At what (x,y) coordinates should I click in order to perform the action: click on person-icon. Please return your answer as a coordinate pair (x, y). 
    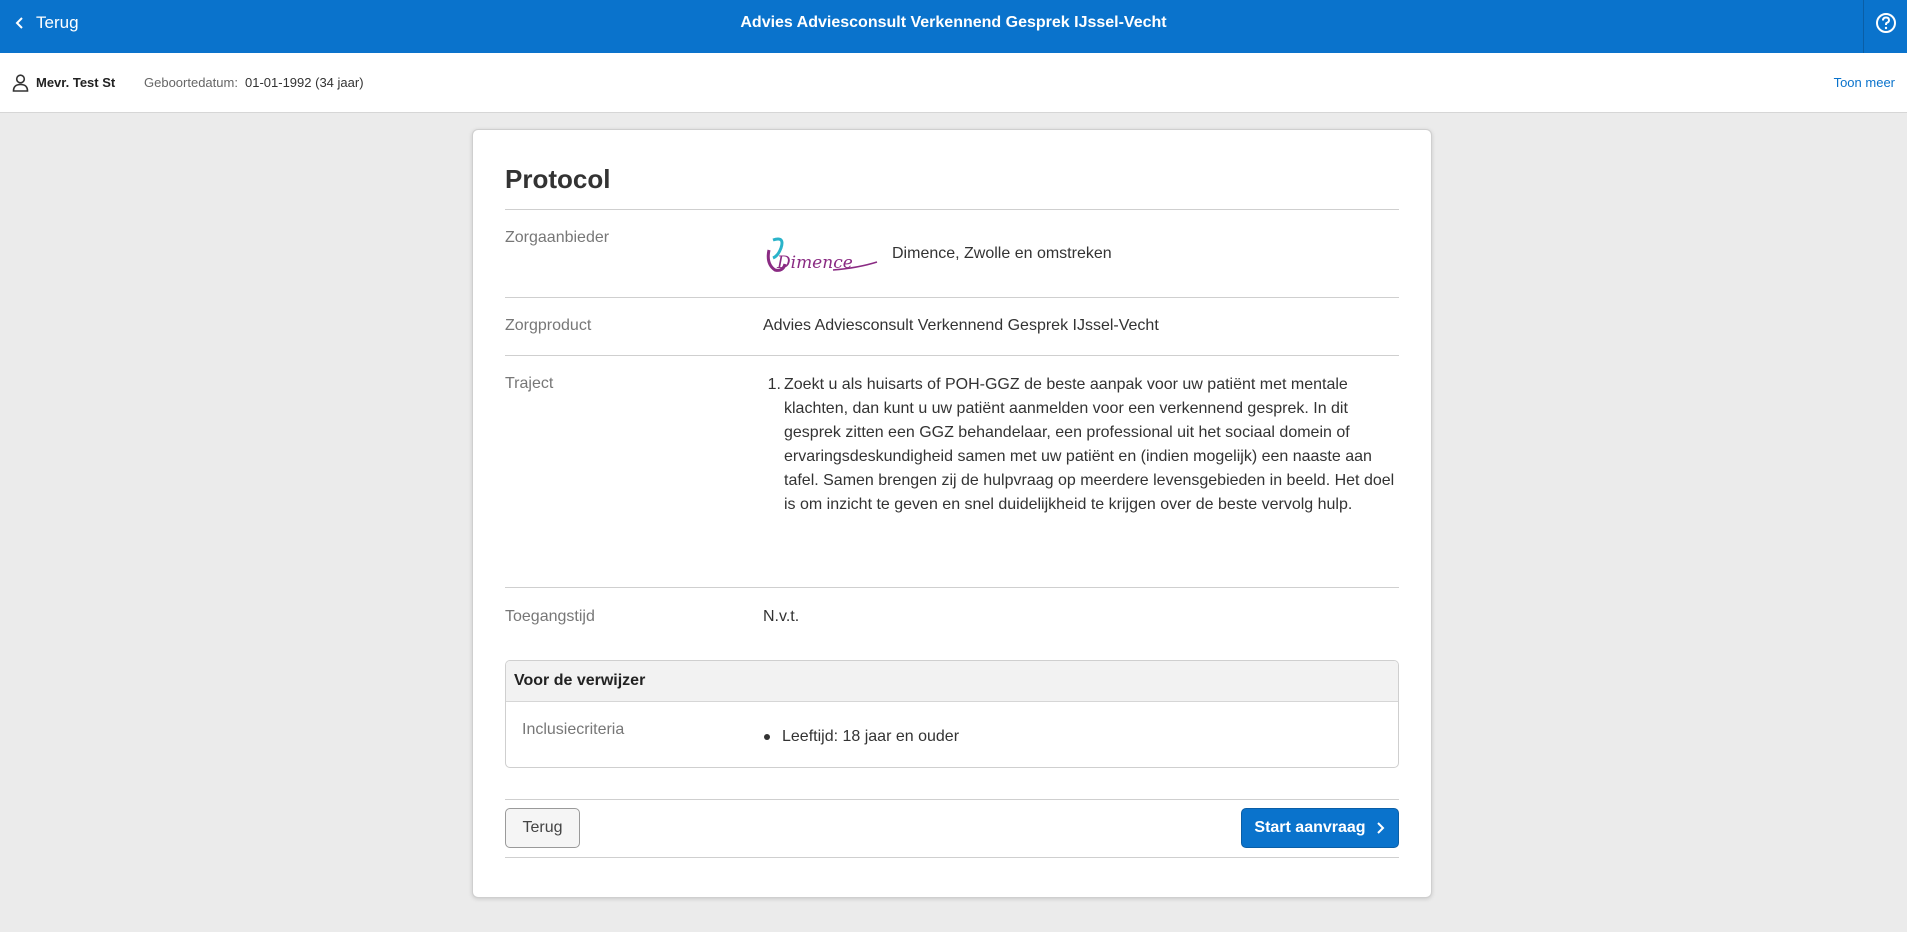
    Looking at the image, I should click on (20, 83).